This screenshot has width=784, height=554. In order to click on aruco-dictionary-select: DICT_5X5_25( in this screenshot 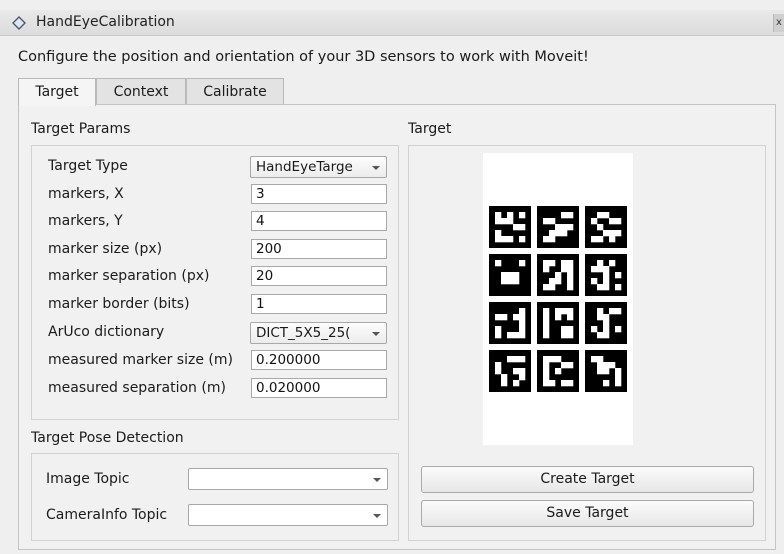, I will do `click(318, 333)`.